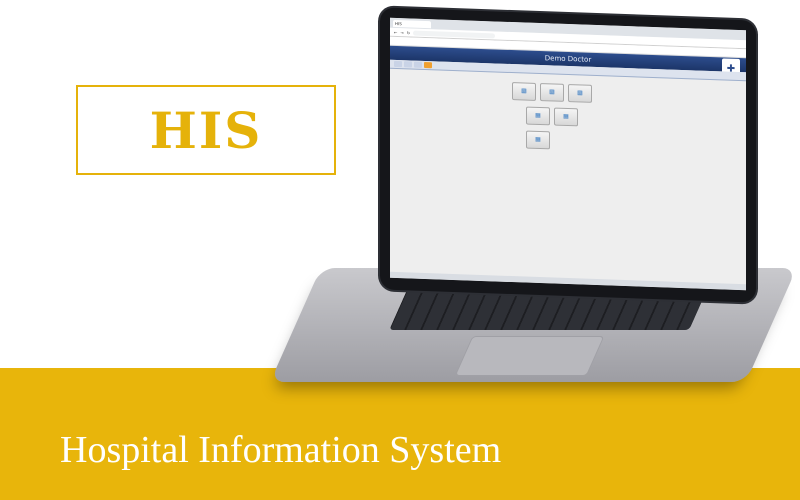  Describe the element at coordinates (454, 34) in the screenshot. I see `address-field` at that location.